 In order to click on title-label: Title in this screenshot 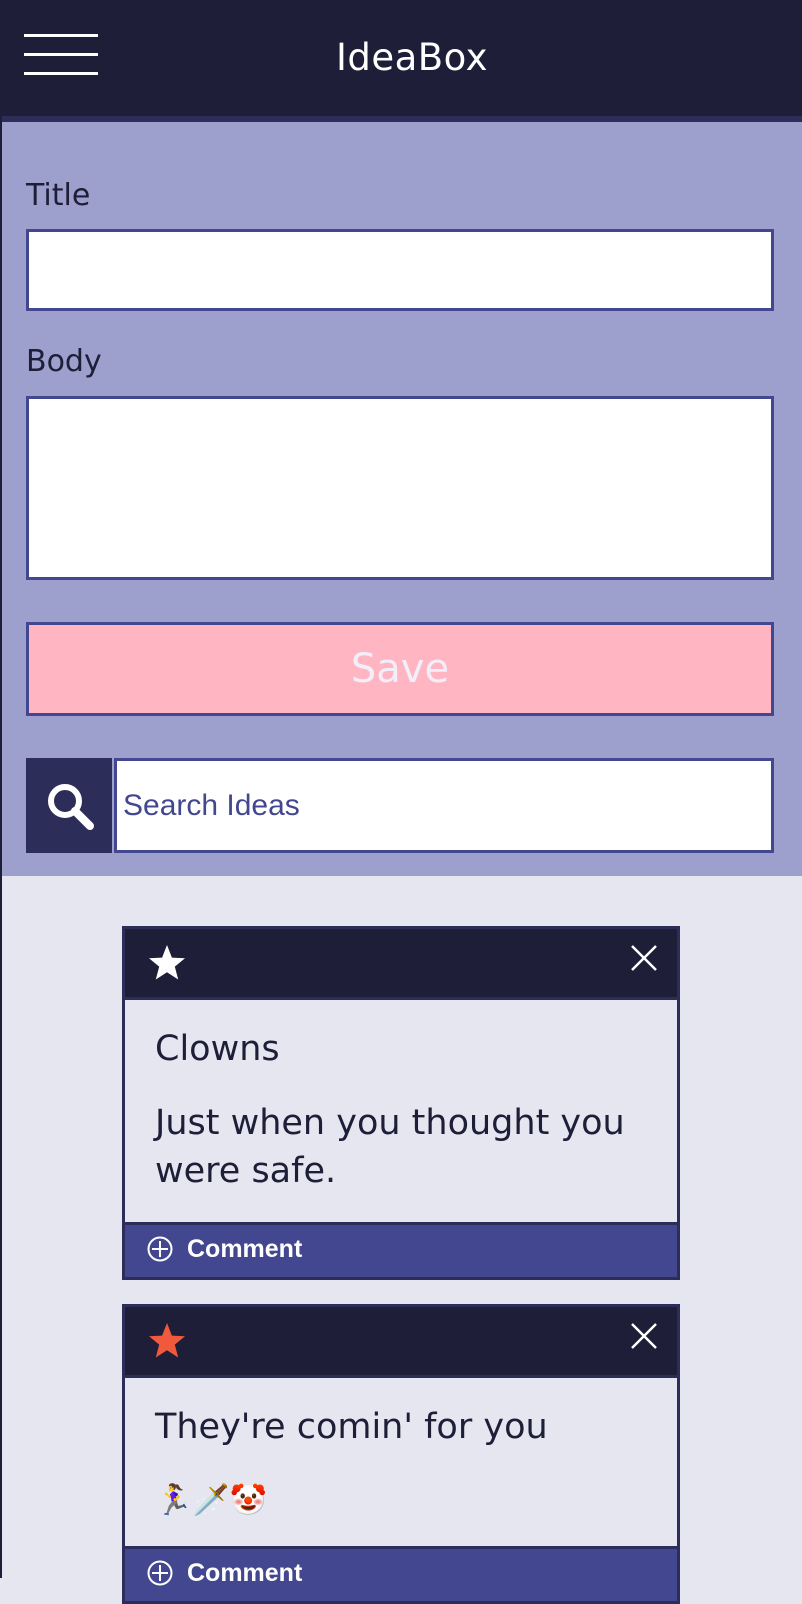, I will do `click(58, 195)`.